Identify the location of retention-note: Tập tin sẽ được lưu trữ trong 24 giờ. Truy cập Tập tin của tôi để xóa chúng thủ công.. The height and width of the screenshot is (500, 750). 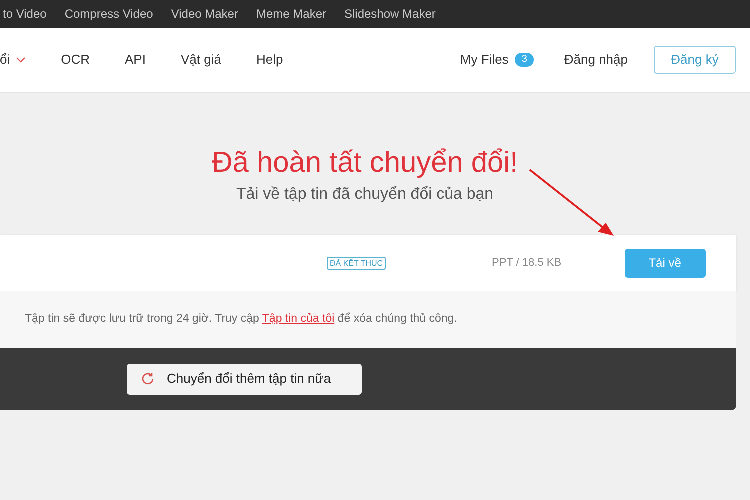
(241, 319).